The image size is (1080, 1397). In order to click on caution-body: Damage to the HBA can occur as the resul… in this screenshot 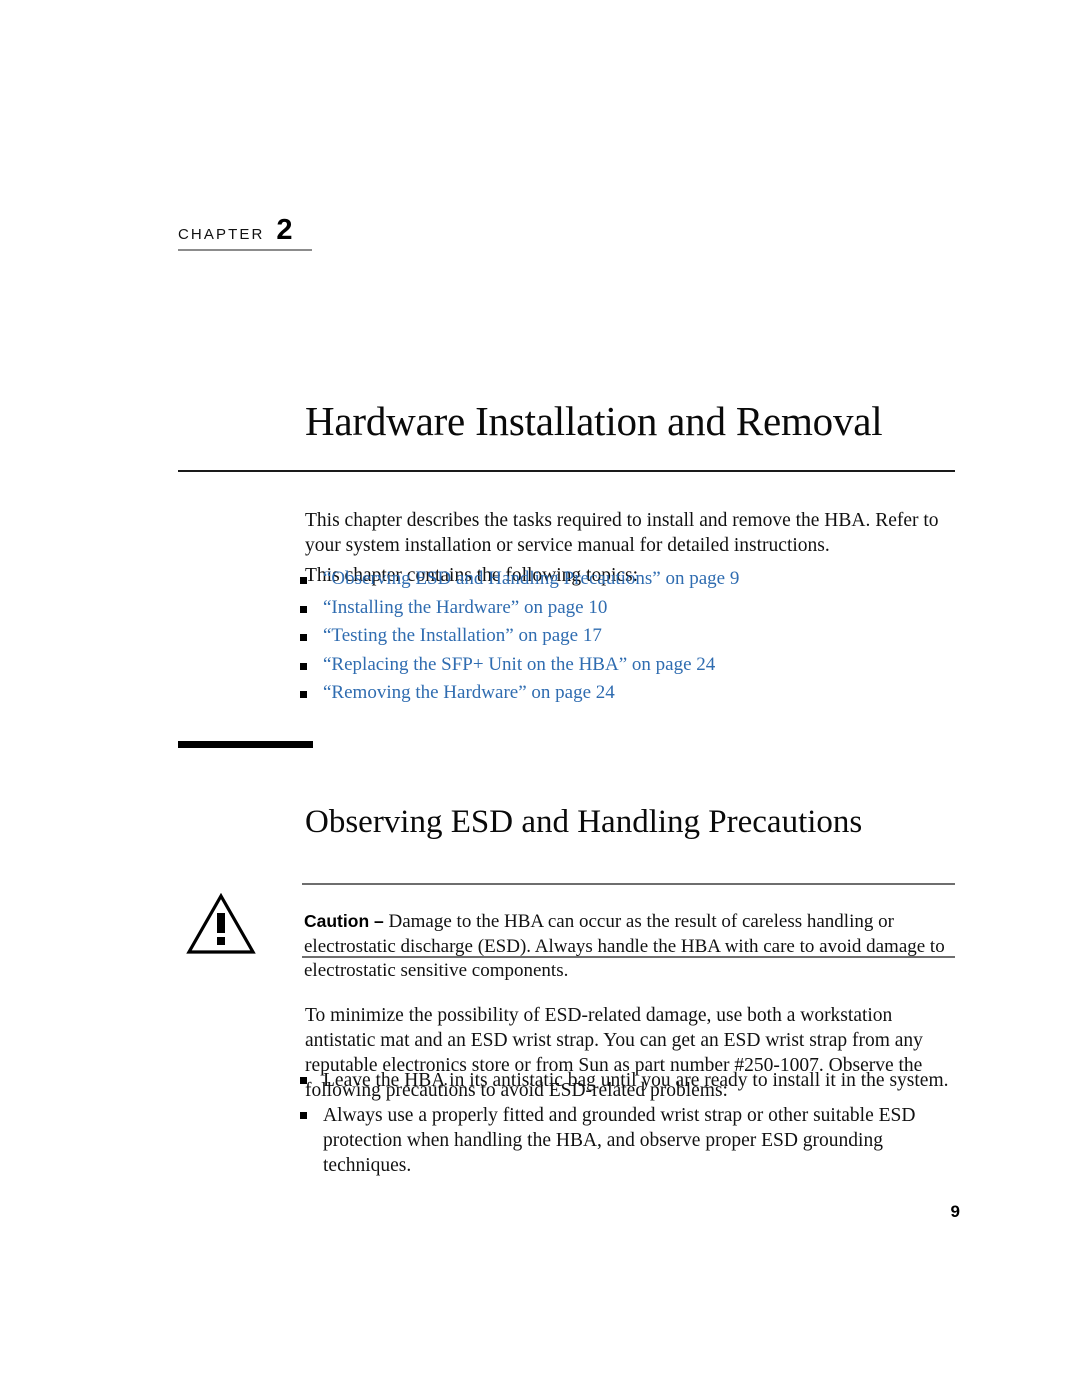, I will do `click(624, 946)`.